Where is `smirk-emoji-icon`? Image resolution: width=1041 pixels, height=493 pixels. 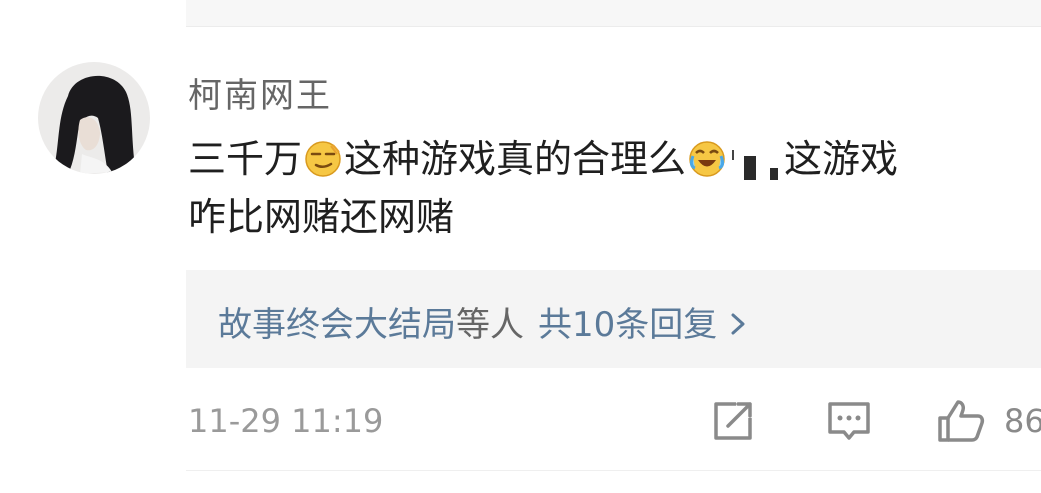
smirk-emoji-icon is located at coordinates (323, 159).